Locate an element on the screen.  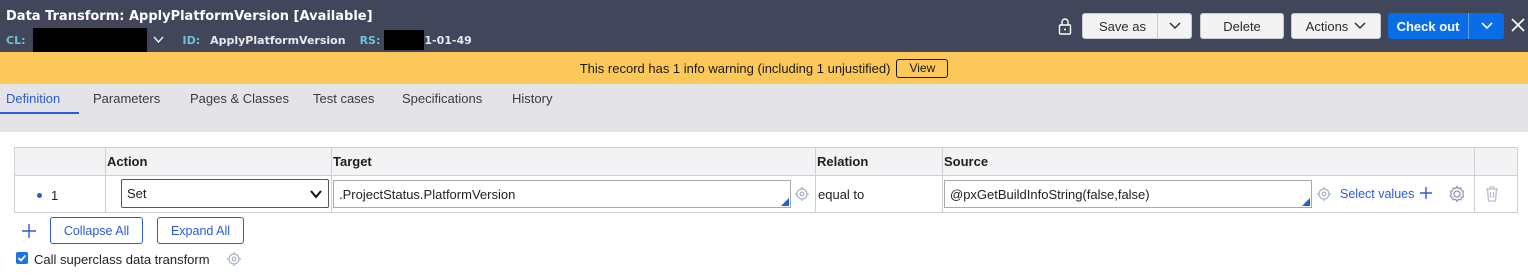
row-bullet-icon is located at coordinates (39, 195).